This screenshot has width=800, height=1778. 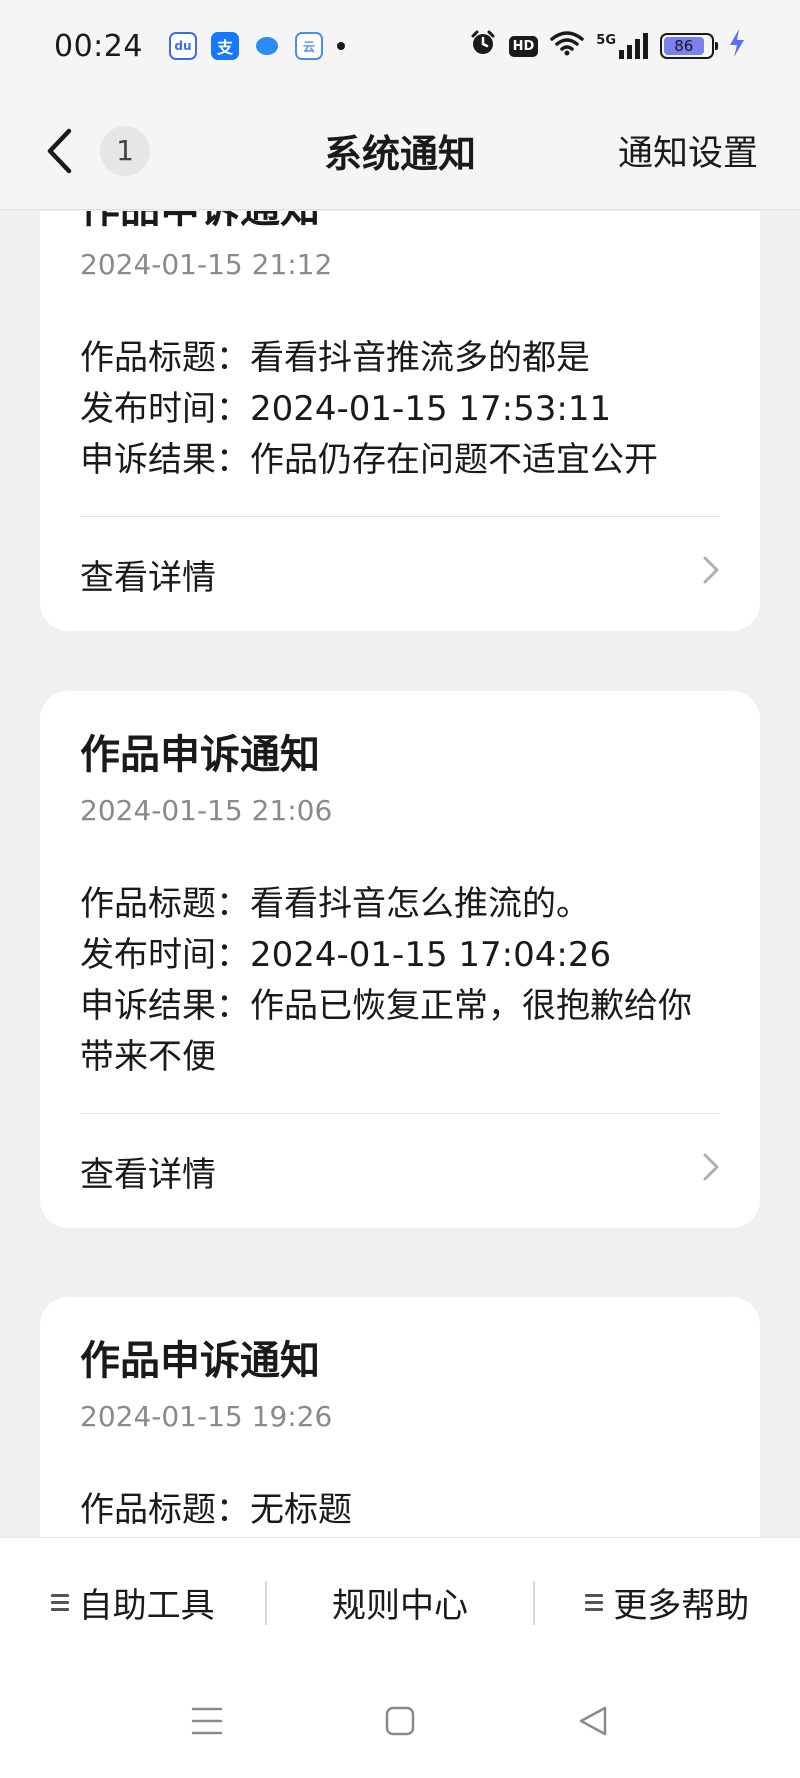 I want to click on card-line-result: 申诉结果：作品已恢复正常，很抱歉给你, so click(x=386, y=1006).